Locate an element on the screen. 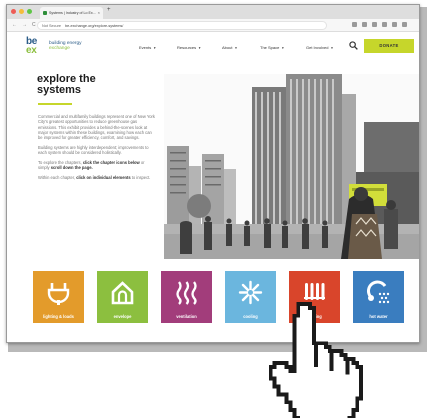  nav-label: Resources is located at coordinates (187, 47).